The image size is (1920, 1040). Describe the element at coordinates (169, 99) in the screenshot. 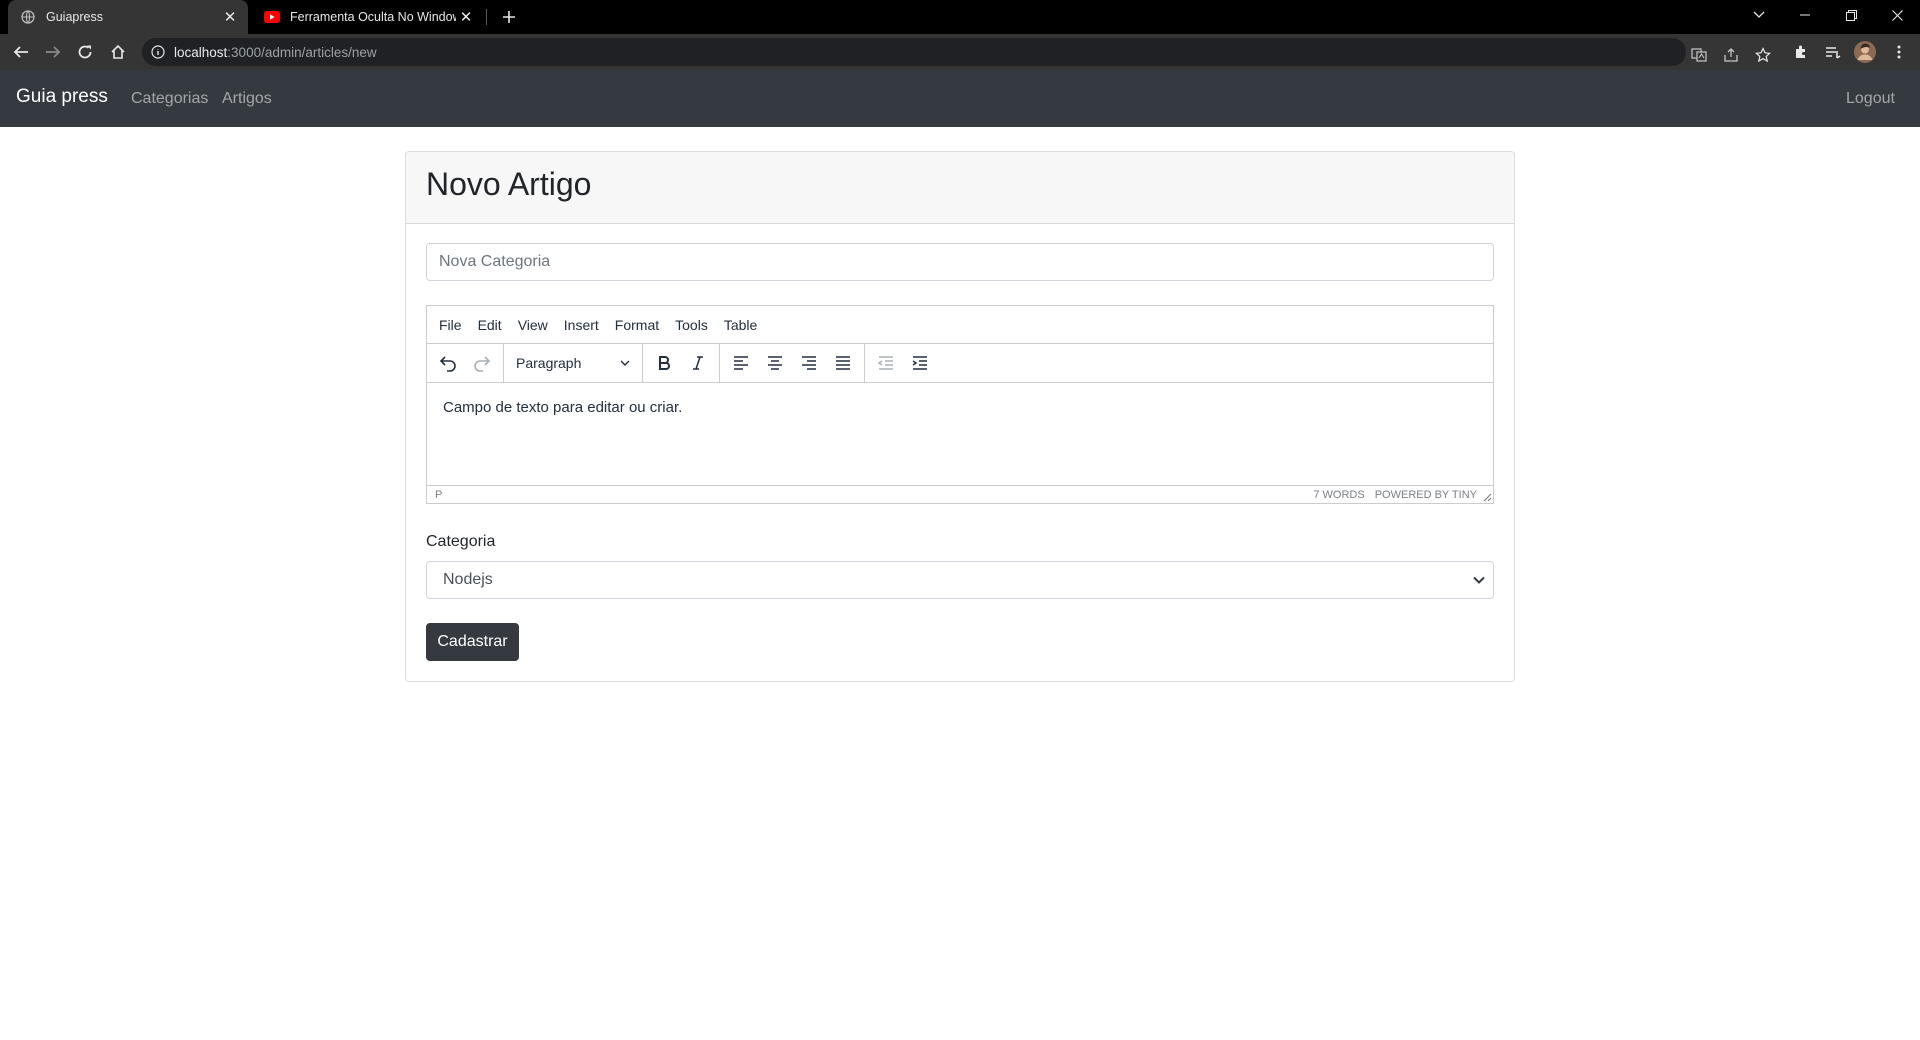

I see `nav-link-categorias: Categorias` at that location.